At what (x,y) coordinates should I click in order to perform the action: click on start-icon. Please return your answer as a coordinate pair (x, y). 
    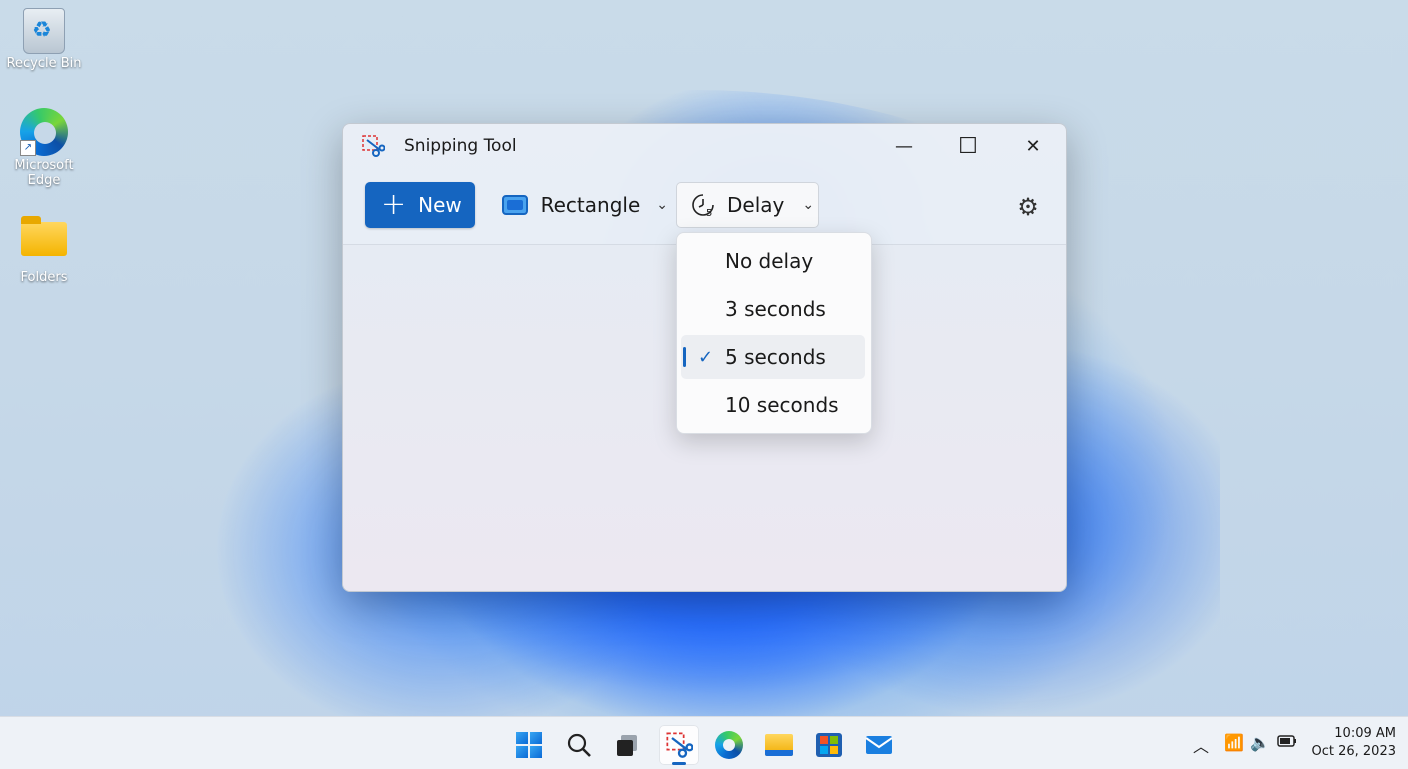
    Looking at the image, I should click on (529, 745).